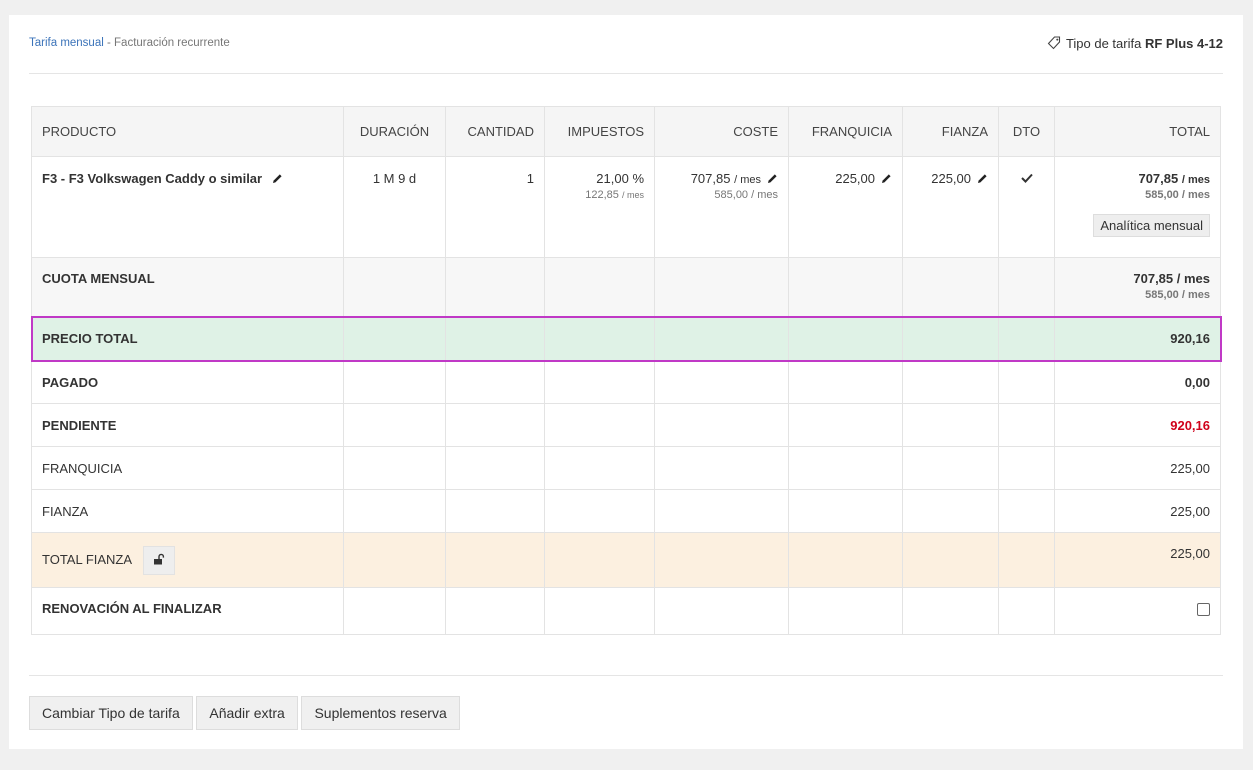  I want to click on cost-main: 707,85 / mes, so click(721, 178).